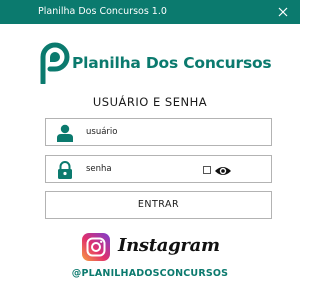 The width and height of the screenshot is (320, 300). I want to click on password-field: senha, so click(158, 169).